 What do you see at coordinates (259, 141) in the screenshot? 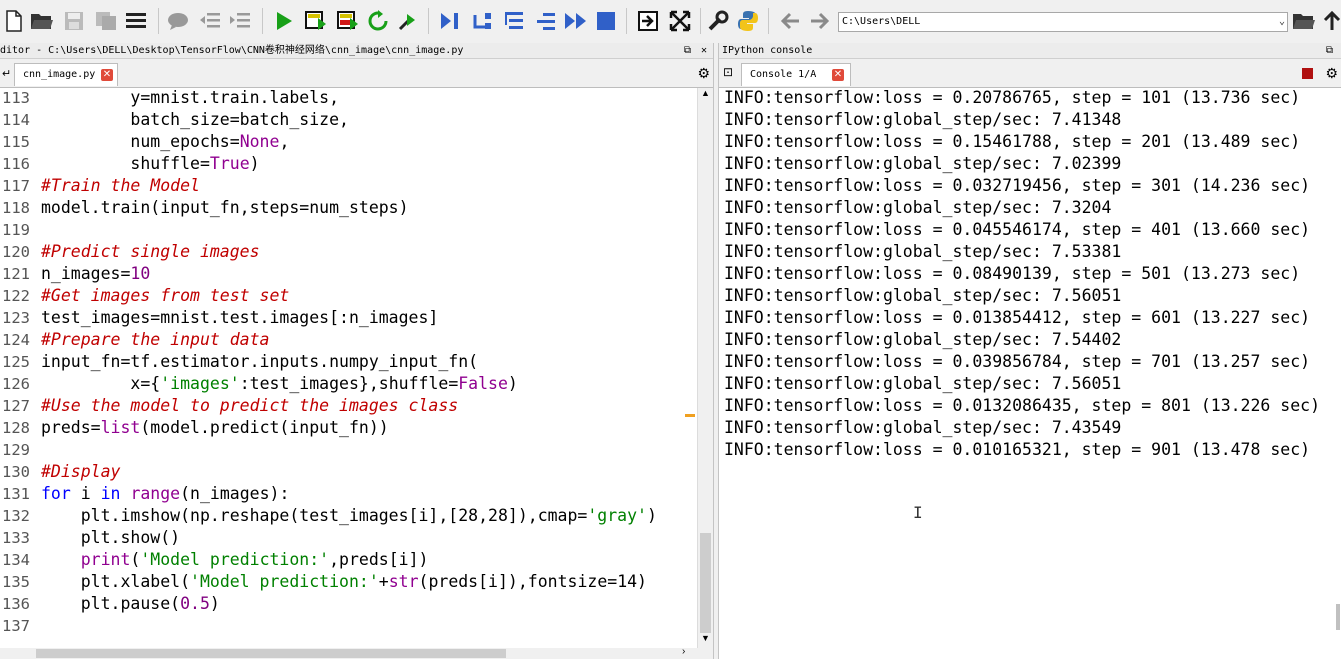
I see `code-token: None` at bounding box center [259, 141].